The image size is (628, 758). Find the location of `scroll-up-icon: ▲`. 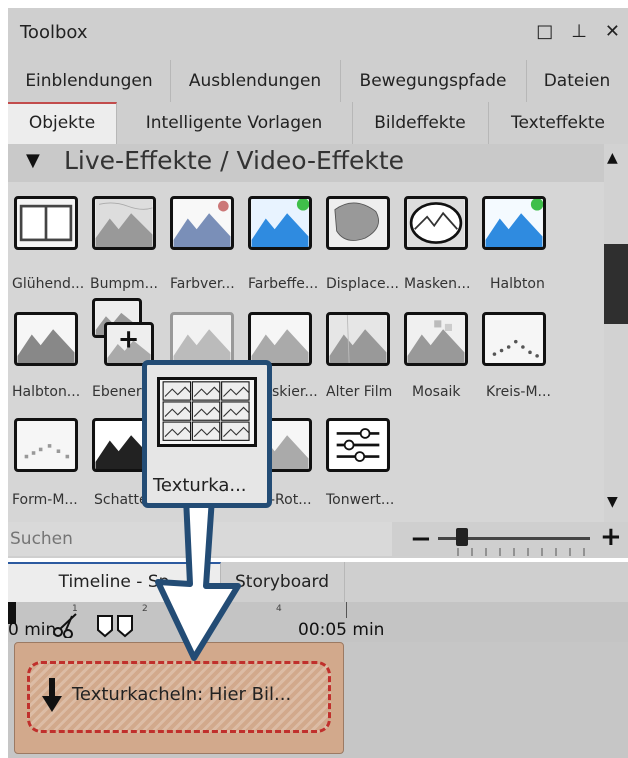

scroll-up-icon: ▲ is located at coordinates (612, 158).